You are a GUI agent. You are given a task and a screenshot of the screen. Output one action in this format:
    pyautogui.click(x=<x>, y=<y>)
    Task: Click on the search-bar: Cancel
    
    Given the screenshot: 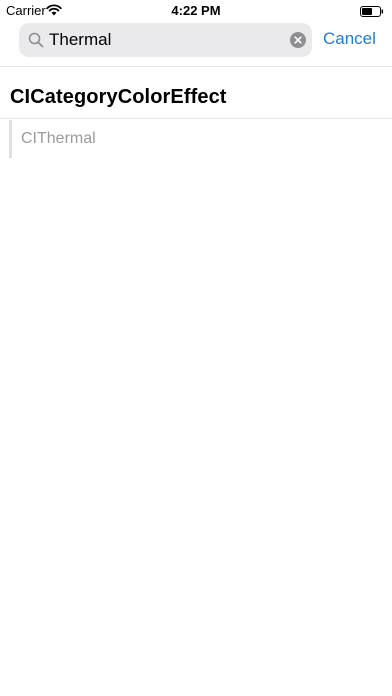 What is the action you would take?
    pyautogui.click(x=196, y=43)
    